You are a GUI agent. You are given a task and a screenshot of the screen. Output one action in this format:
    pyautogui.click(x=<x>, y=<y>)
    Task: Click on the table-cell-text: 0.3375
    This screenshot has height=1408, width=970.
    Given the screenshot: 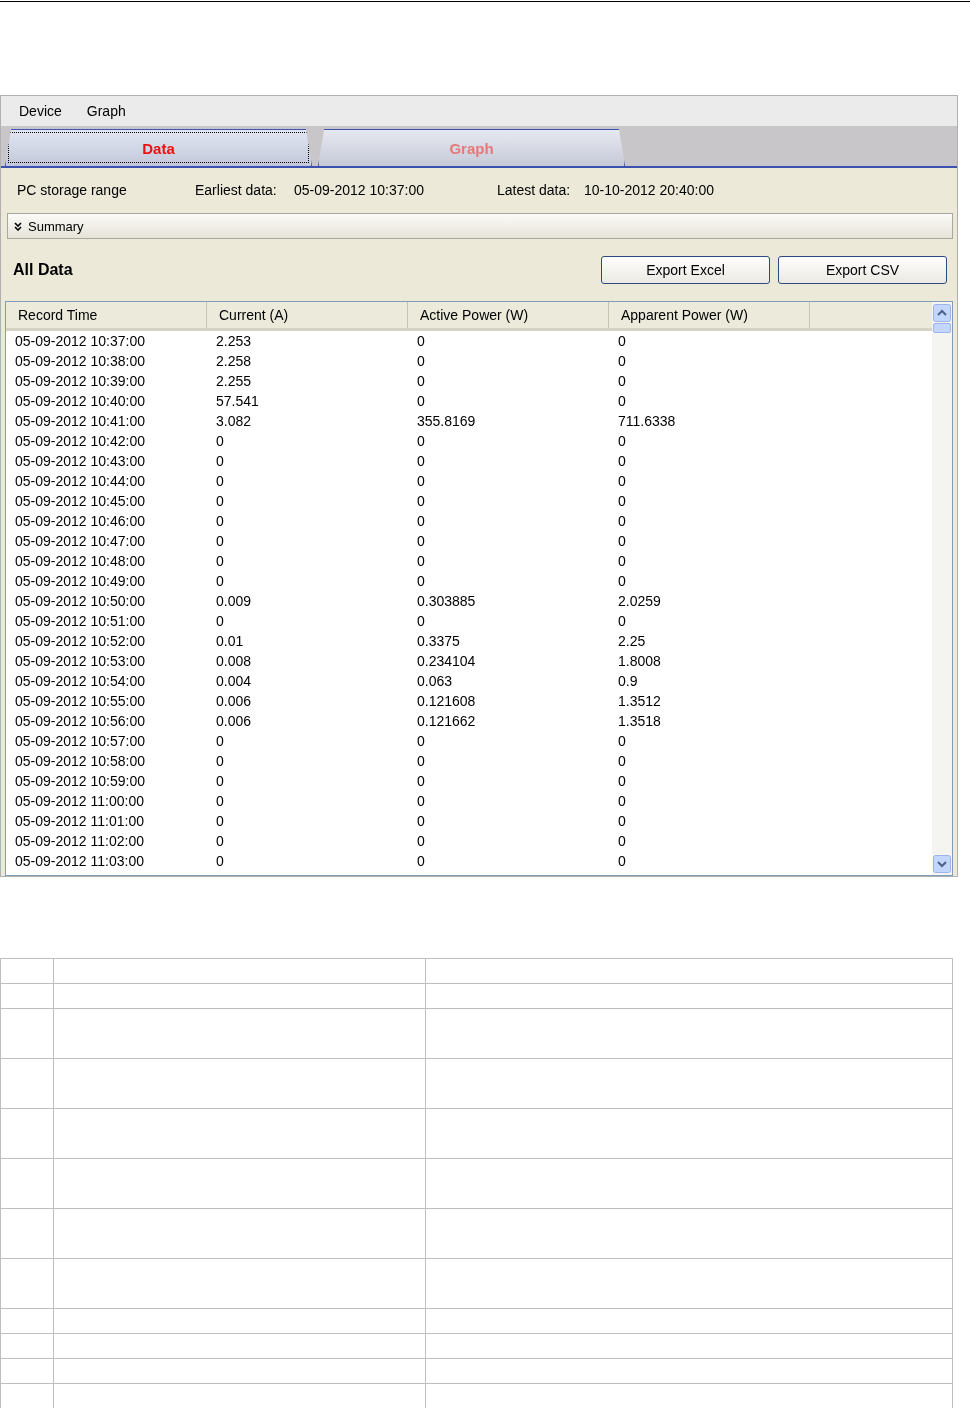 What is the action you would take?
    pyautogui.click(x=438, y=641)
    